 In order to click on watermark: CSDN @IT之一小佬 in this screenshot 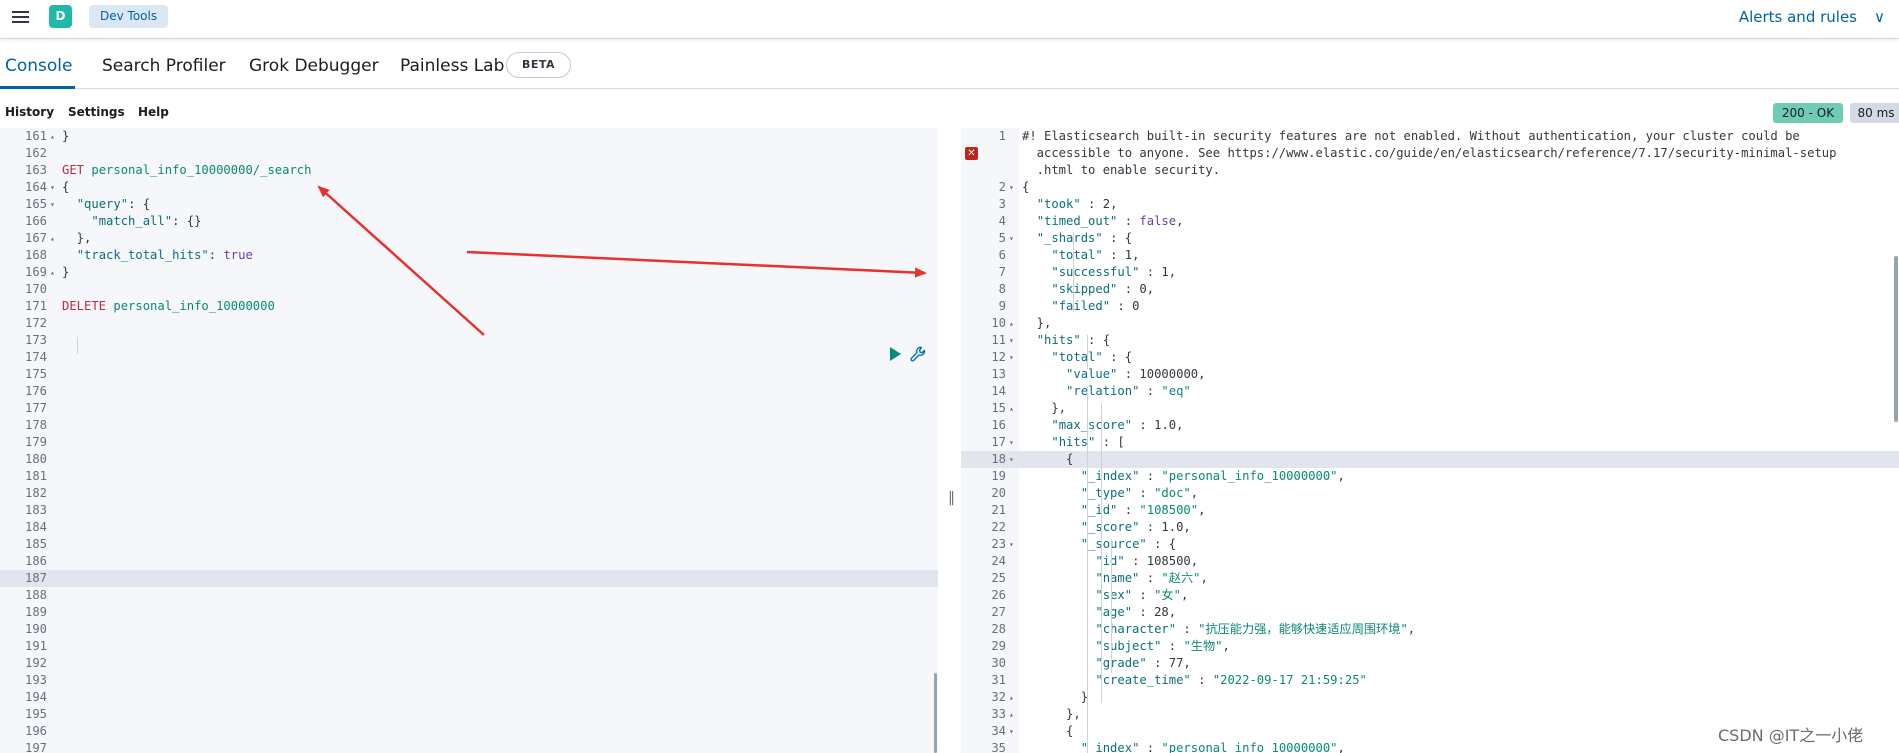, I will do `click(1791, 735)`.